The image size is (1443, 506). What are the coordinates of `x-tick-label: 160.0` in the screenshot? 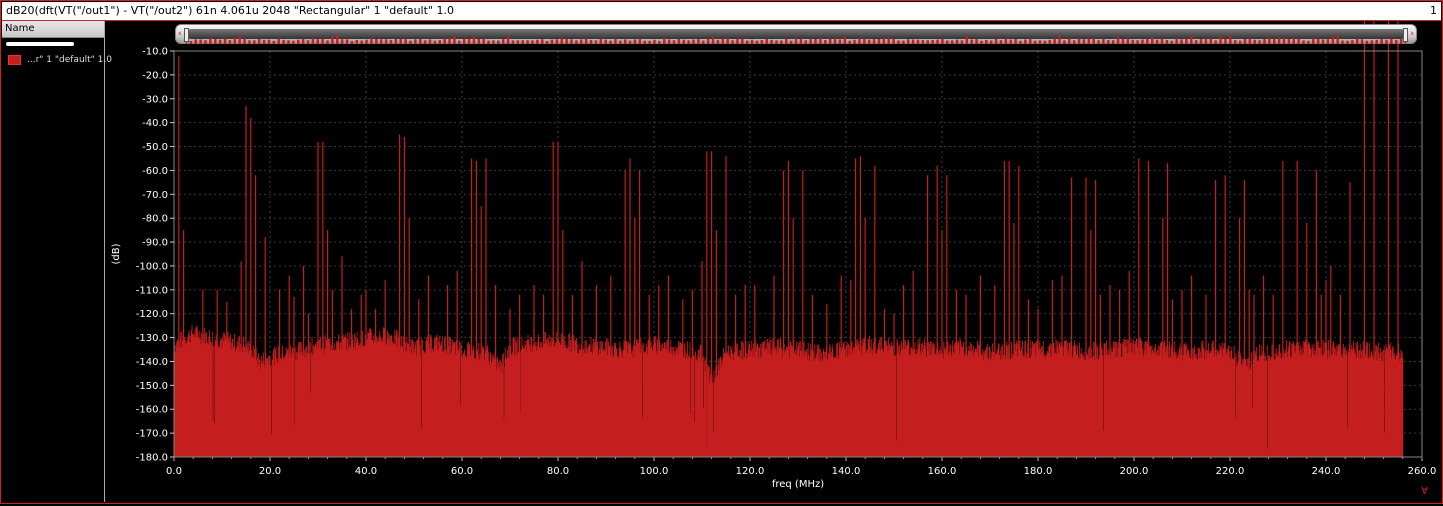 It's located at (942, 471).